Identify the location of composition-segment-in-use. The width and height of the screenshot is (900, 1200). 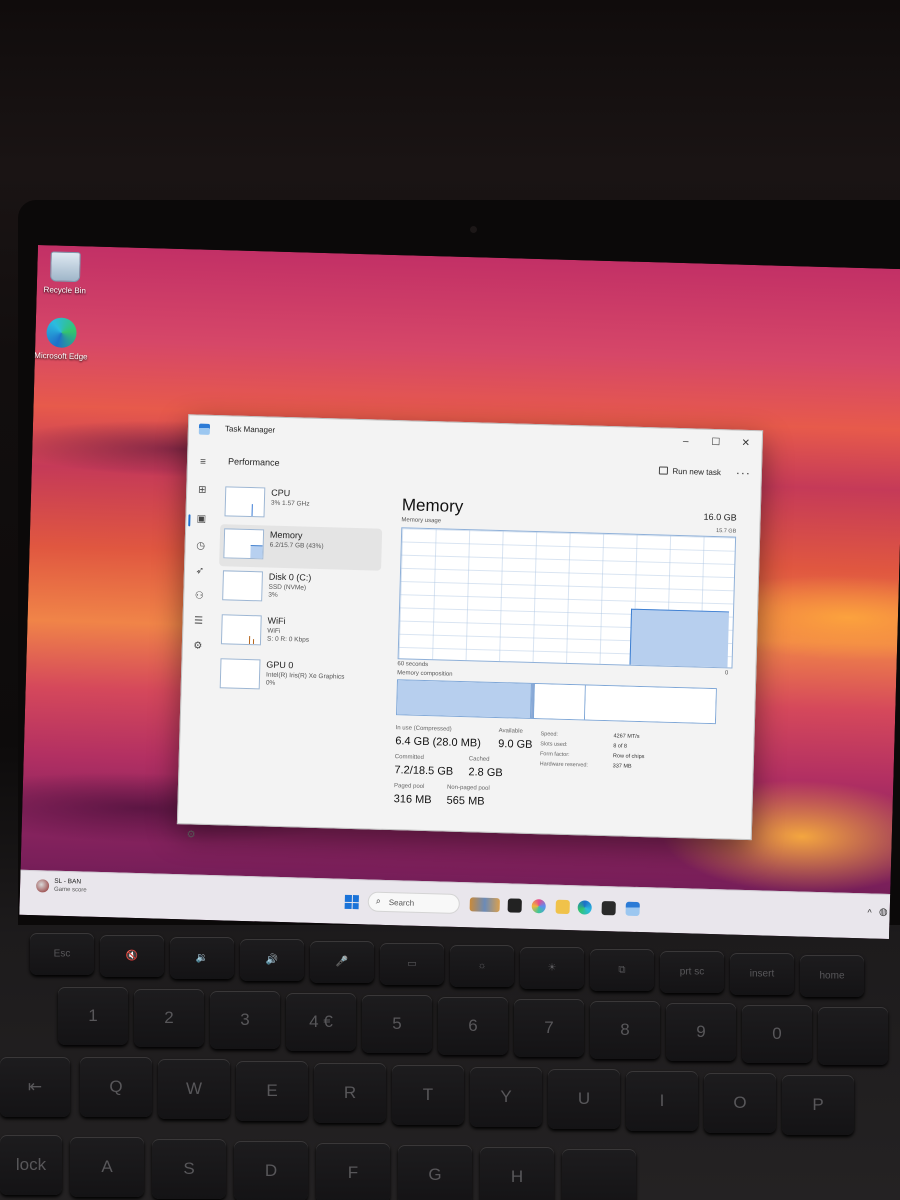
(464, 699).